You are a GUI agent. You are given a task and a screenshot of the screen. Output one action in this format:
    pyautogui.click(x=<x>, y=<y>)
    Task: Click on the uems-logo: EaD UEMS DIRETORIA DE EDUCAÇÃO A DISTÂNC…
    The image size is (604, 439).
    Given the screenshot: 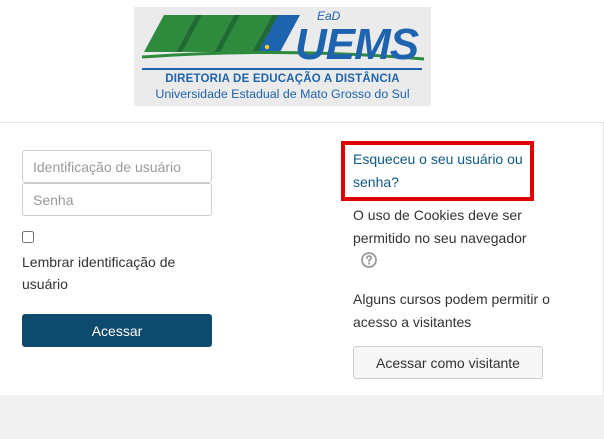 What is the action you would take?
    pyautogui.click(x=282, y=56)
    